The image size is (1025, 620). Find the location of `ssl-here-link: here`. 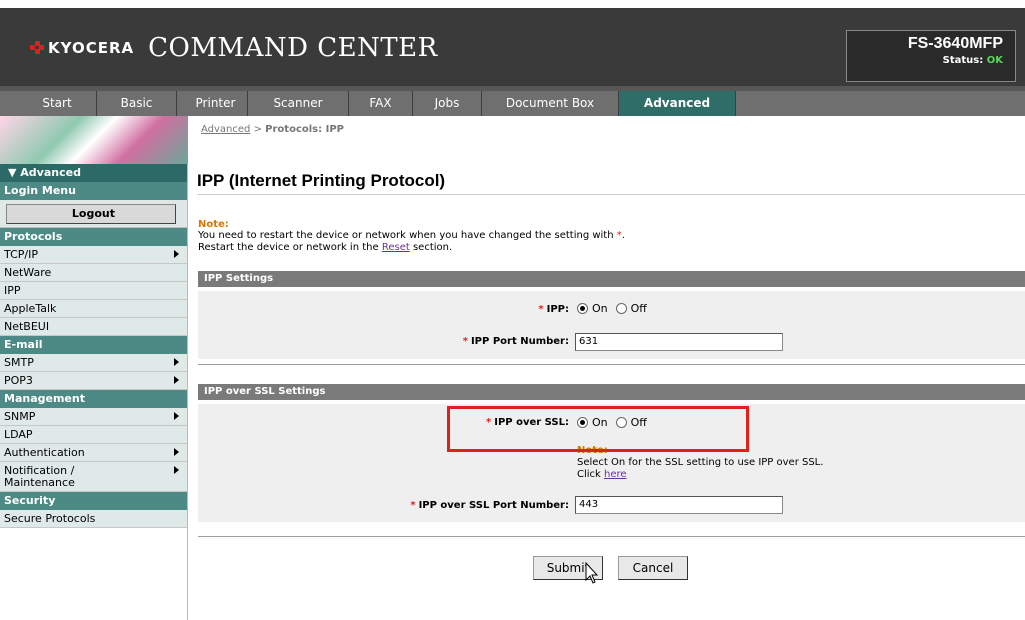

ssl-here-link: here is located at coordinates (615, 474).